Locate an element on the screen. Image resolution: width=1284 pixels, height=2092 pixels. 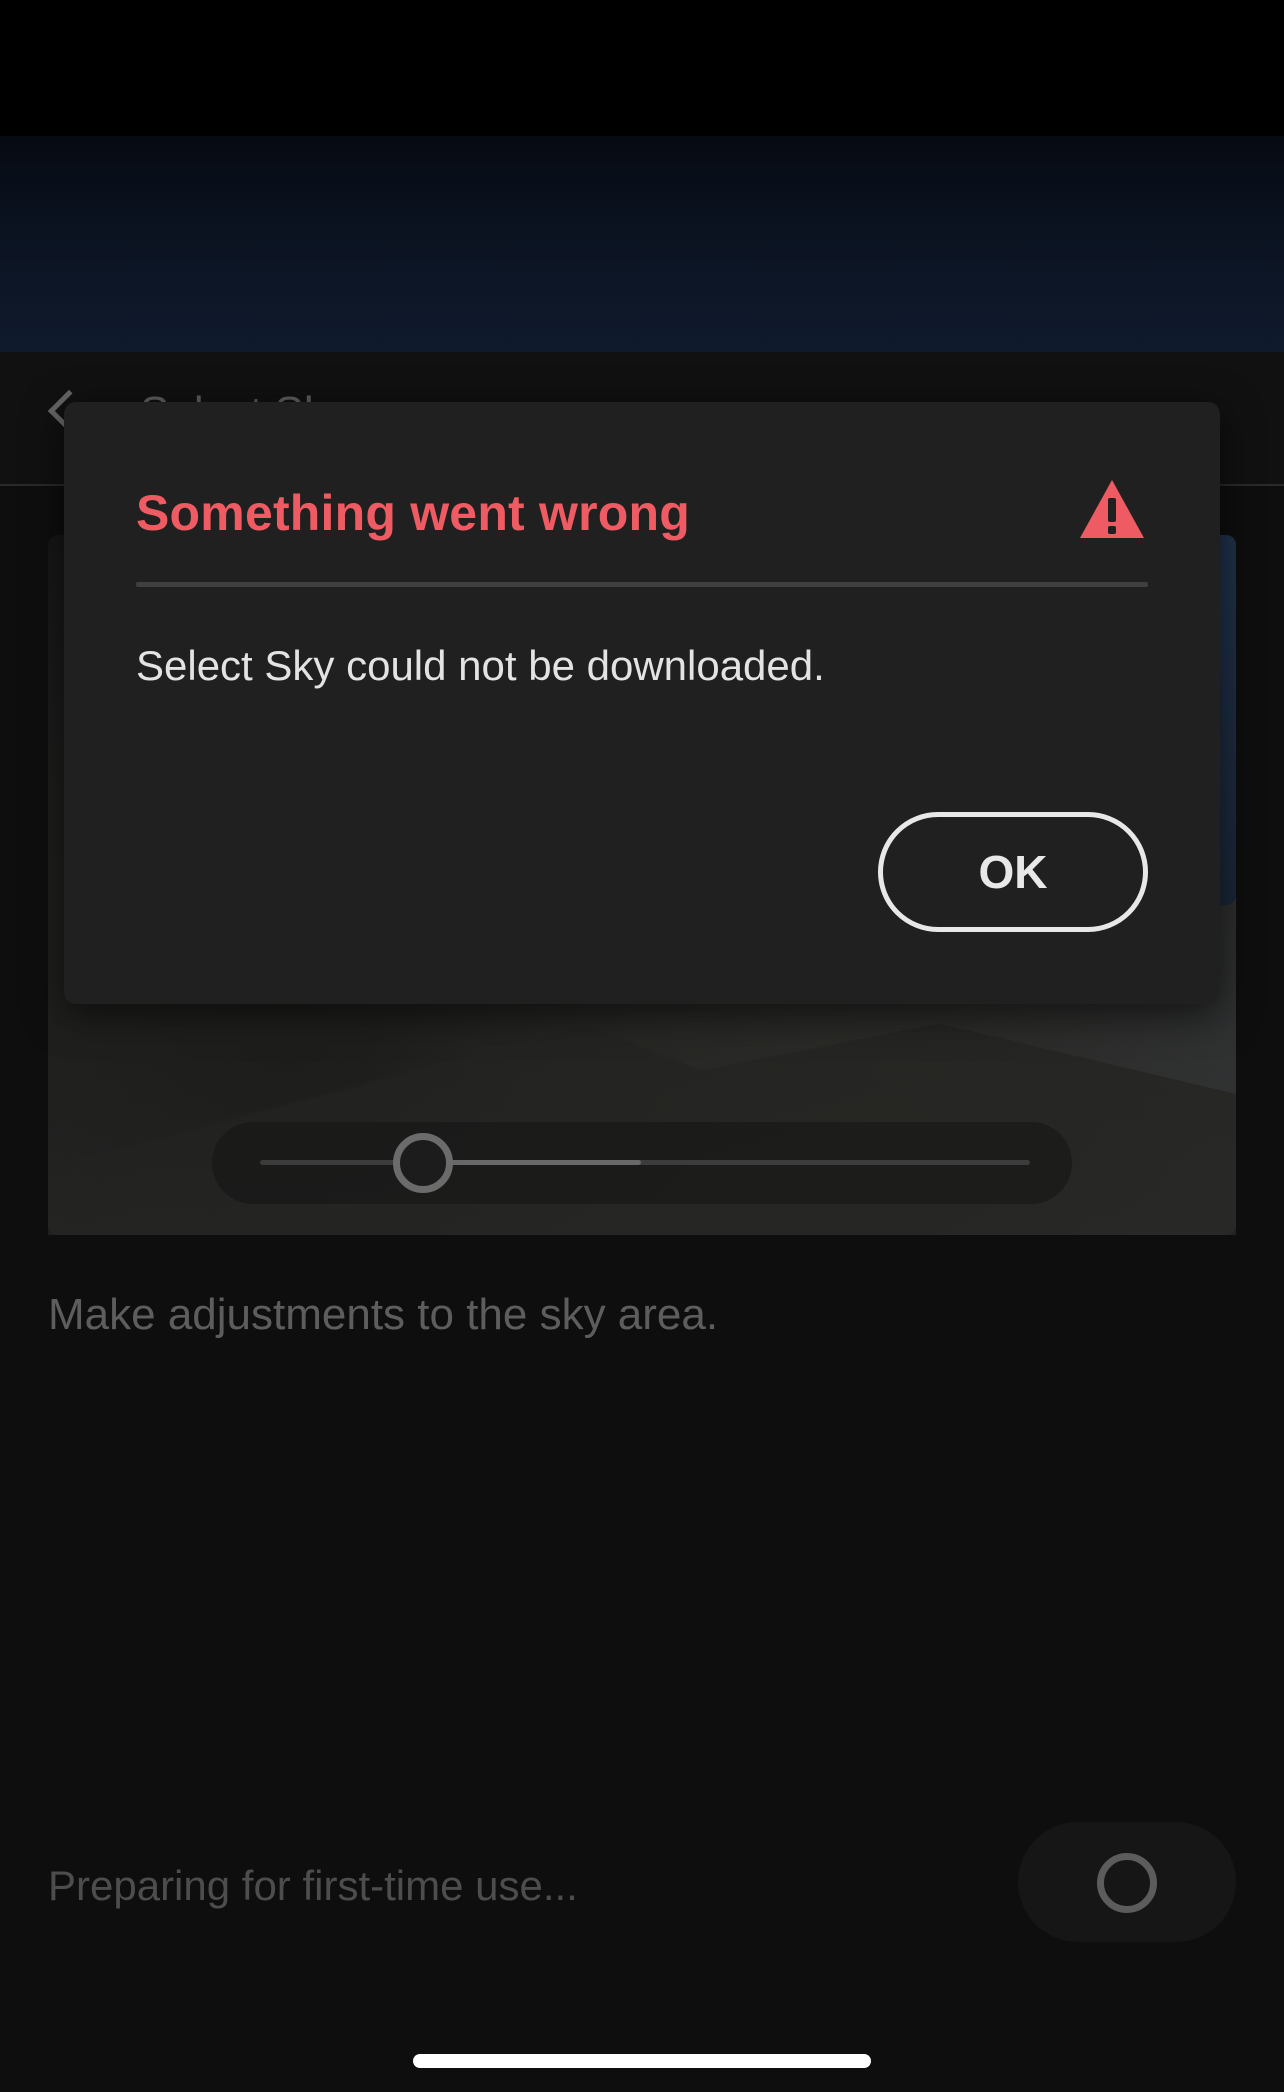
ok-button: OK is located at coordinates (1013, 872).